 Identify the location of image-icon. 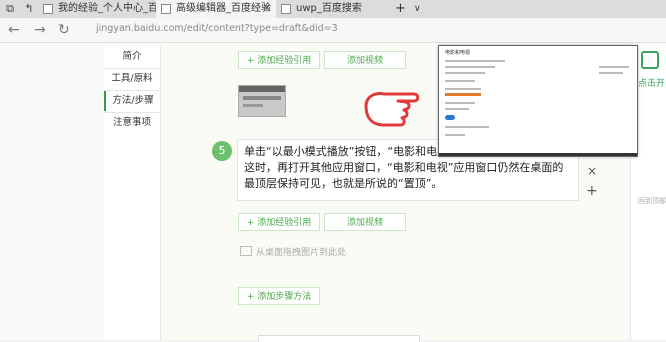
(246, 251).